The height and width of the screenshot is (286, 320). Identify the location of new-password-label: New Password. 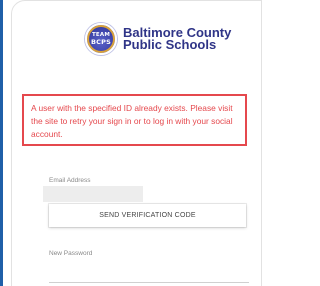
(71, 253).